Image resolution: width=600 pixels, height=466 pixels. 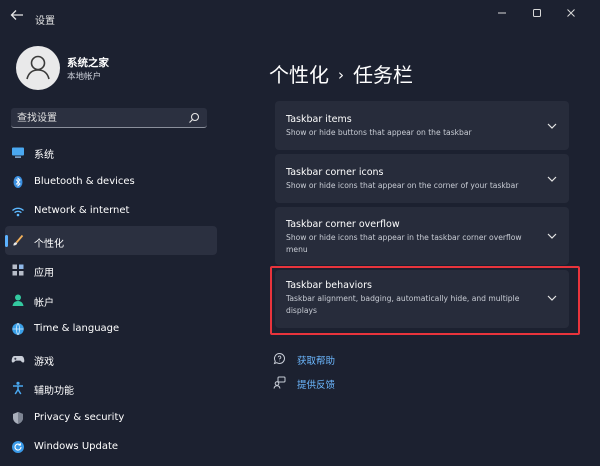 I want to click on sidebar-item-bluetooth: Bluetooth & devices, so click(x=111, y=182).